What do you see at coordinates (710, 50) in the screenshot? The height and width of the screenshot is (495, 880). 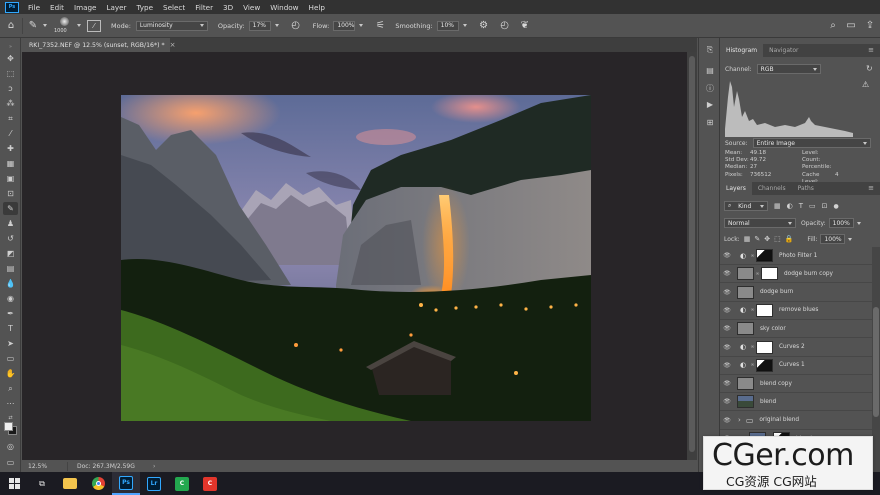 I see `history-panel-icon: ⎘` at bounding box center [710, 50].